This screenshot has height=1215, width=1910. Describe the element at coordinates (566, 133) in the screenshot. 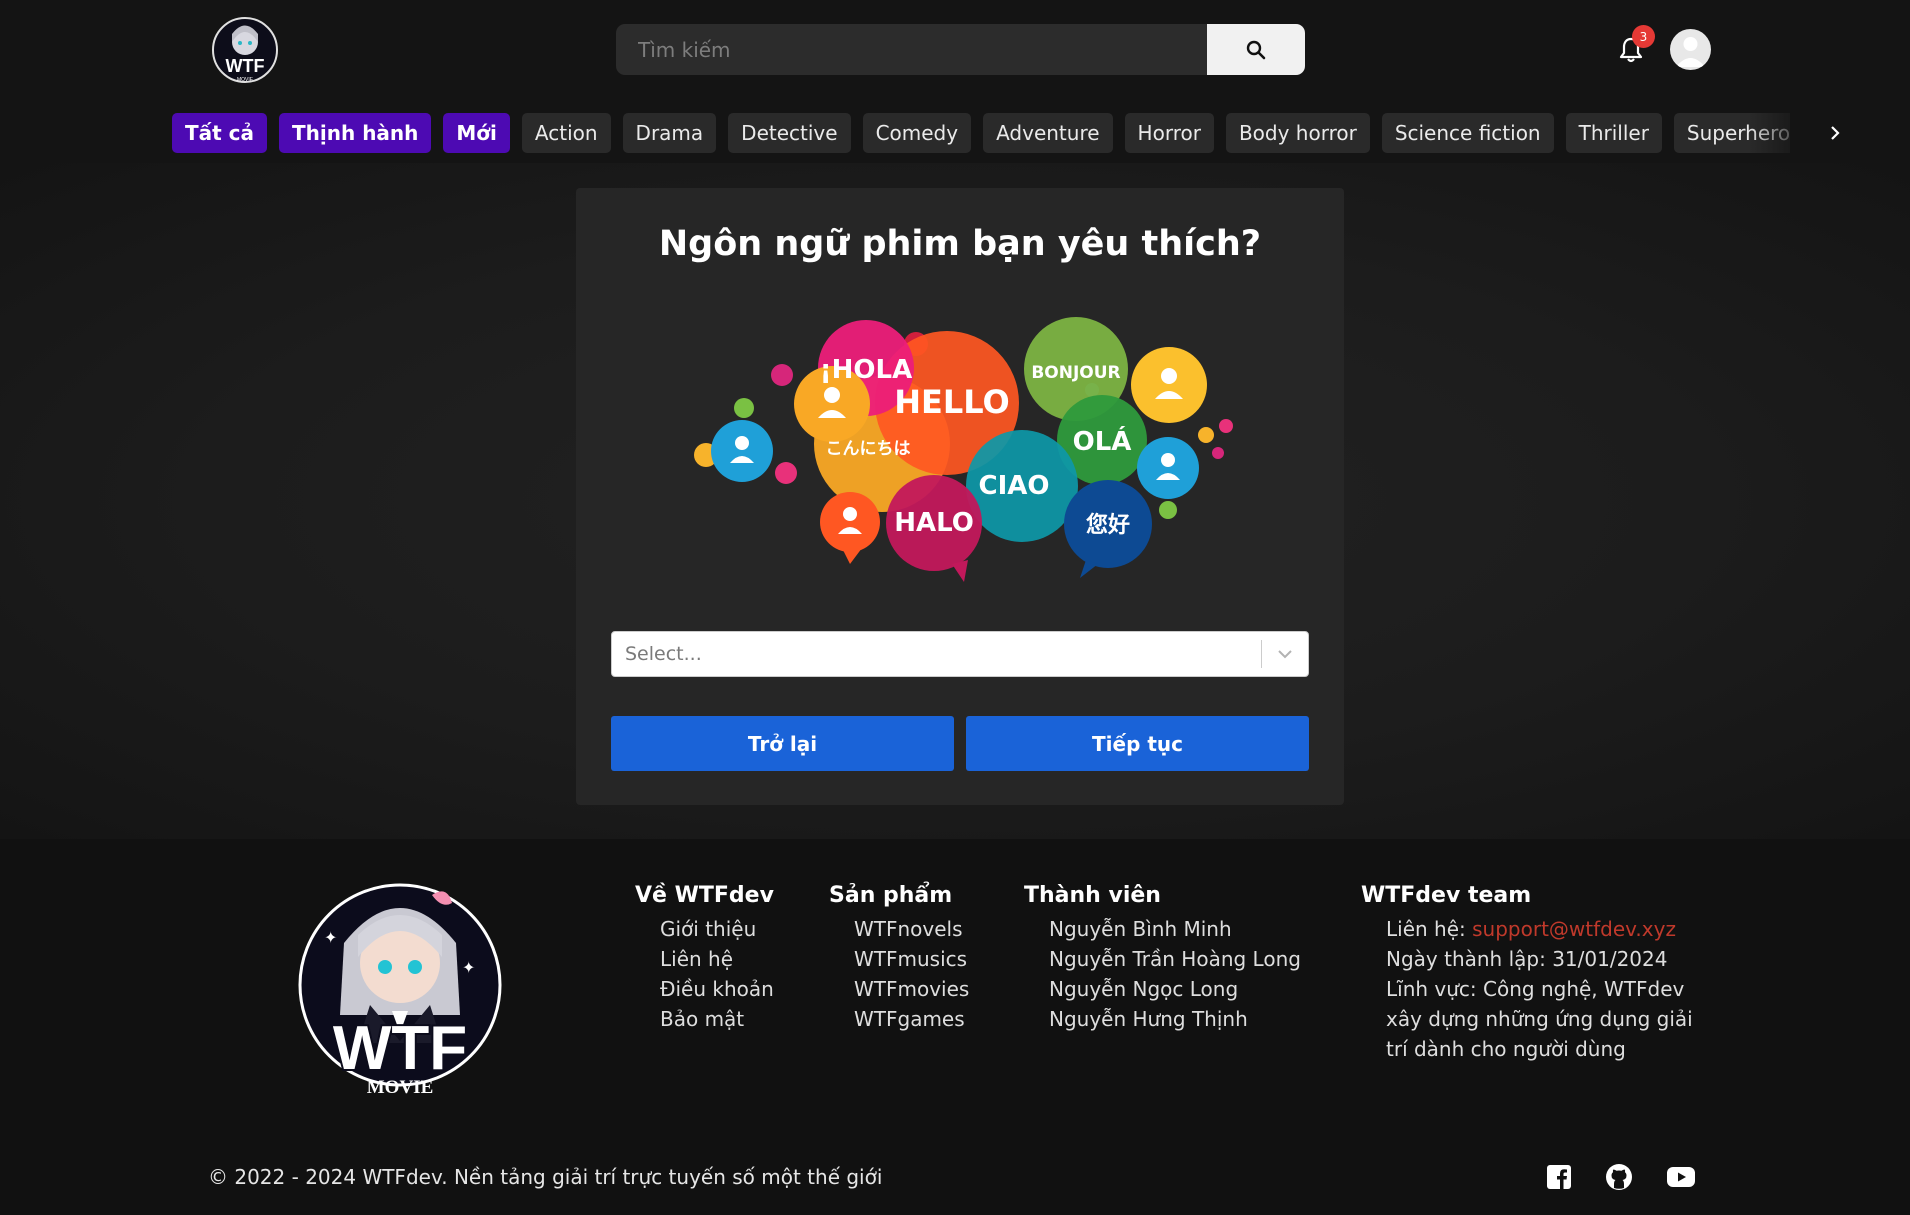

I see `genre-chip: Action` at that location.